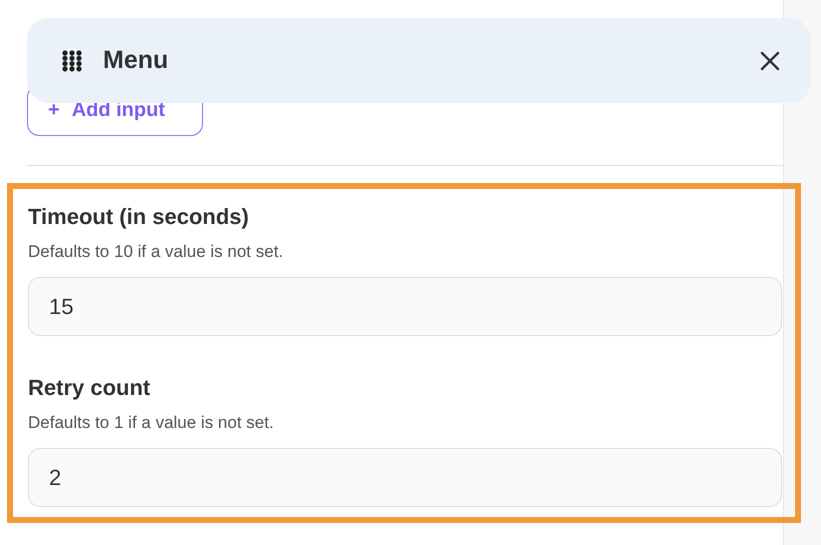 This screenshot has height=545, width=821. What do you see at coordinates (90, 388) in the screenshot?
I see `field-label: Retry count` at bounding box center [90, 388].